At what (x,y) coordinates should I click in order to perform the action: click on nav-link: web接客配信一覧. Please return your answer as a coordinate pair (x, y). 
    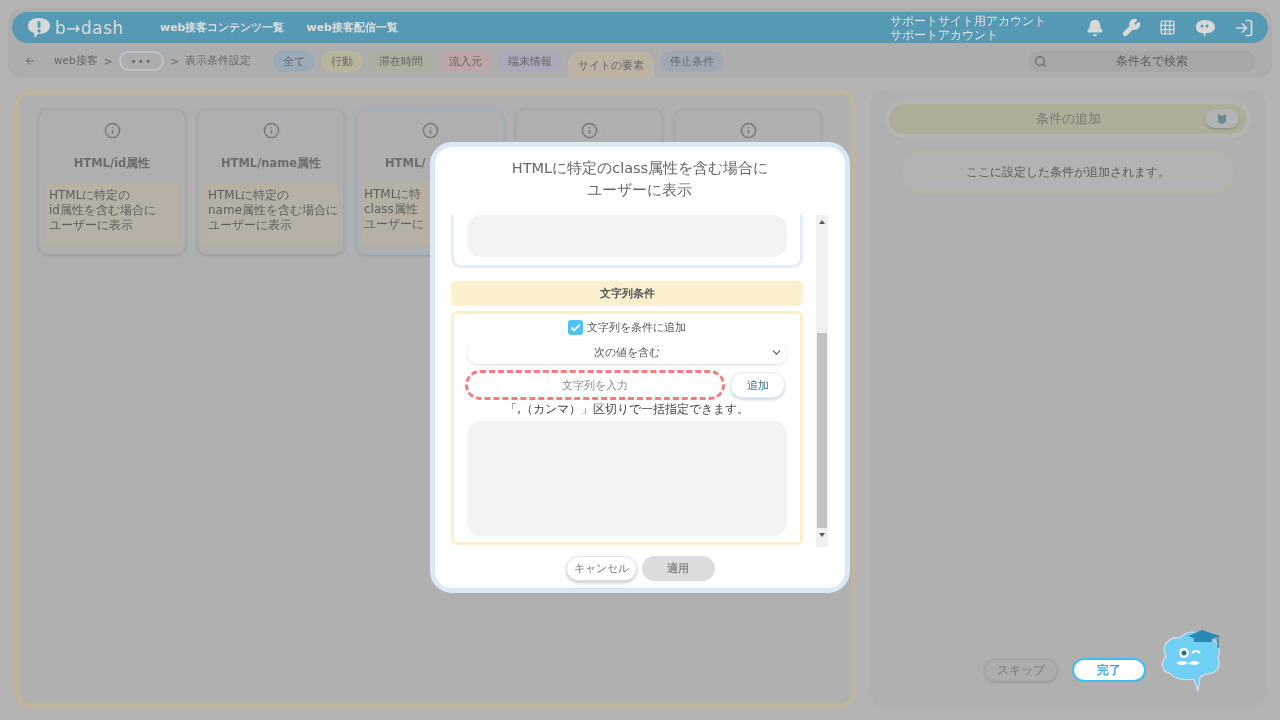
    Looking at the image, I should click on (352, 27).